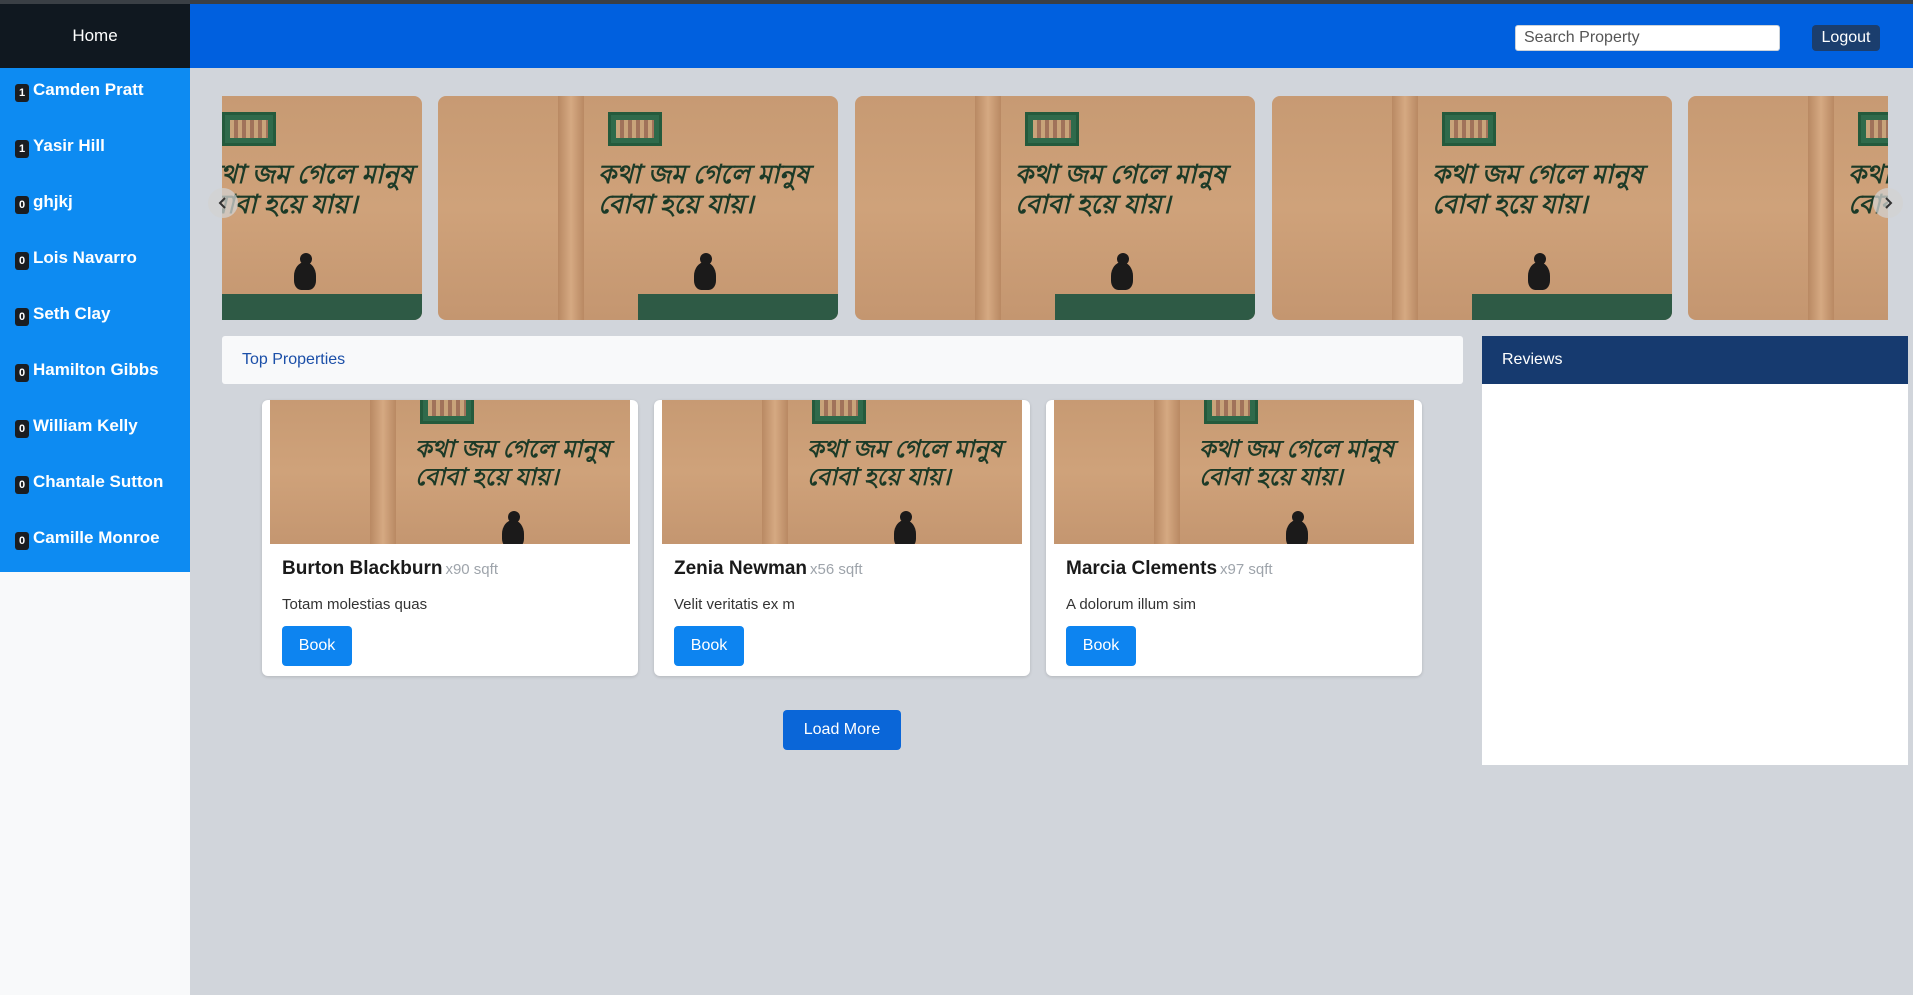  What do you see at coordinates (294, 359) in the screenshot?
I see `top-properties-title: Top Properties` at bounding box center [294, 359].